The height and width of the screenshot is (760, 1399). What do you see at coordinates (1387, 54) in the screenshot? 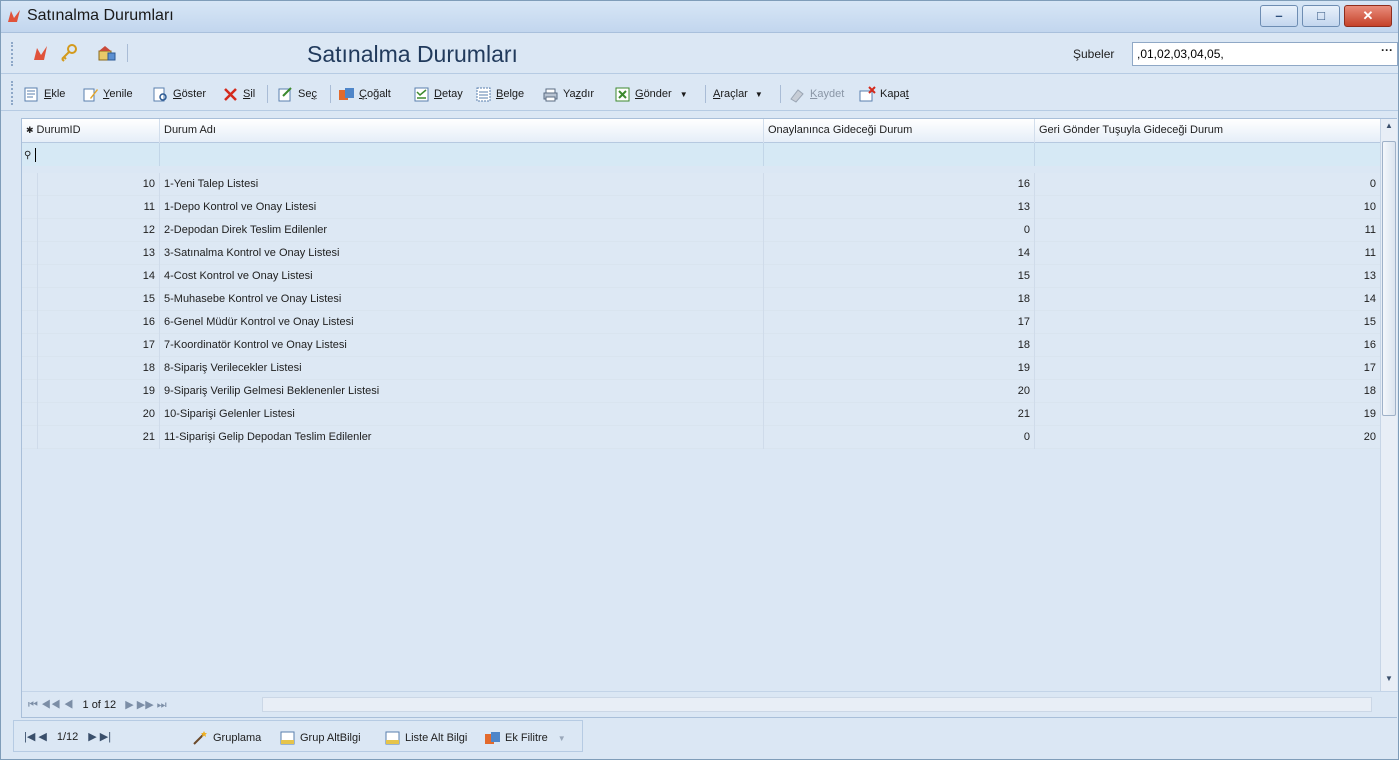
I see `subeler-ellipsis-button: ···` at bounding box center [1387, 54].